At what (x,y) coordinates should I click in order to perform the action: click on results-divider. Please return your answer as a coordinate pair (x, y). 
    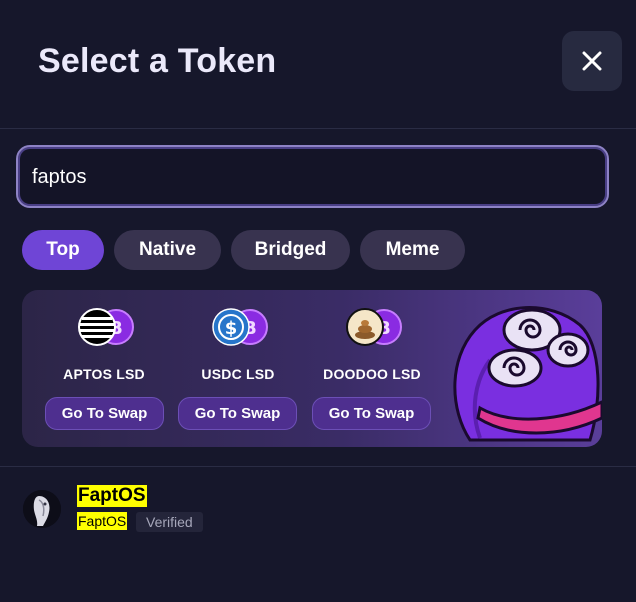
    Looking at the image, I should click on (318, 466).